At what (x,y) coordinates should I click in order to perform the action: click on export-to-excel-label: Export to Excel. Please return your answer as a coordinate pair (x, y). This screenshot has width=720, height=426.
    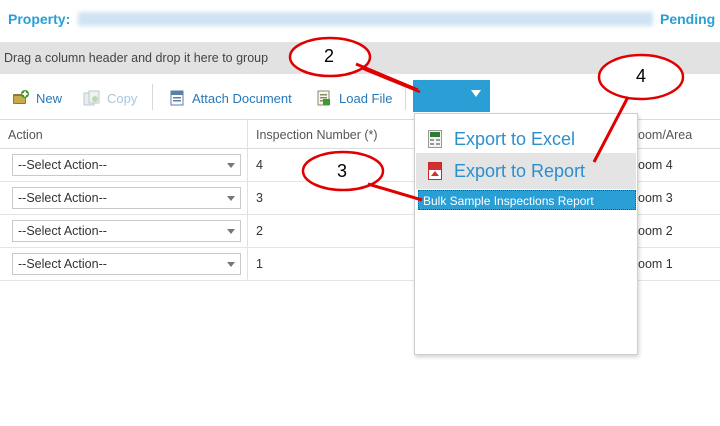
    Looking at the image, I should click on (515, 138).